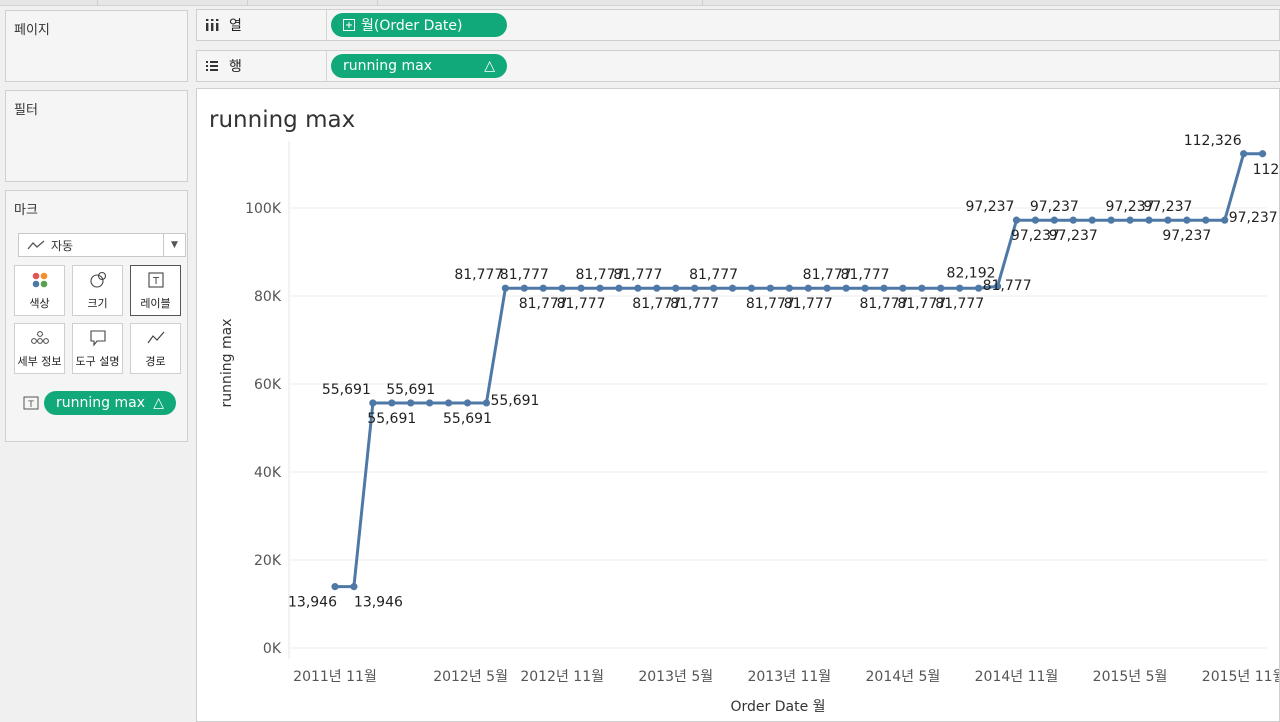 Image resolution: width=1280 pixels, height=722 pixels. What do you see at coordinates (155, 348) in the screenshot?
I see `path-button: 경로` at bounding box center [155, 348].